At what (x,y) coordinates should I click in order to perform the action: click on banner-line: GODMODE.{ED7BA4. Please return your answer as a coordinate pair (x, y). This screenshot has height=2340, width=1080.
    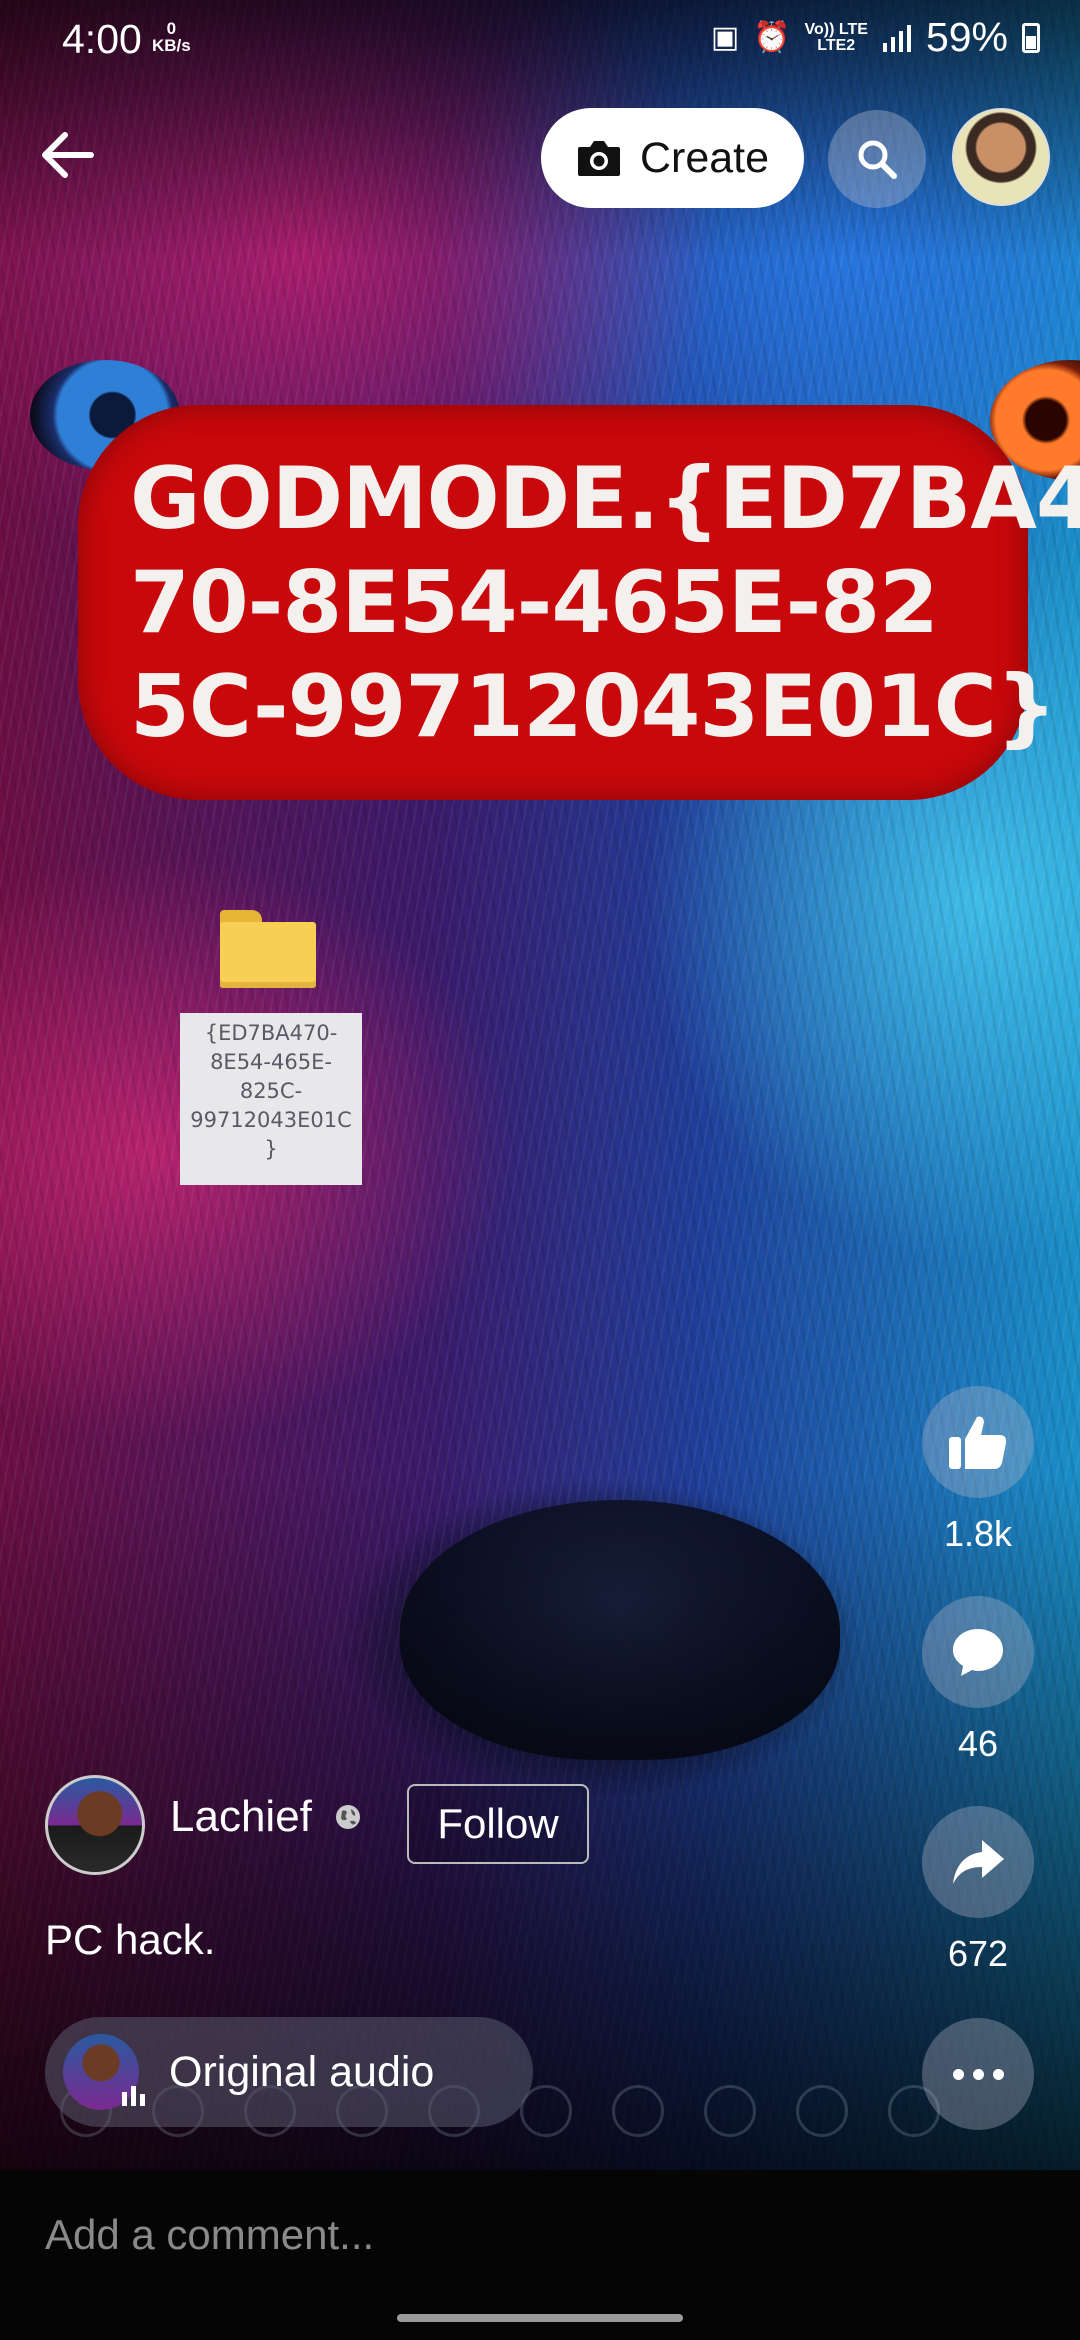
    Looking at the image, I should click on (605, 498).